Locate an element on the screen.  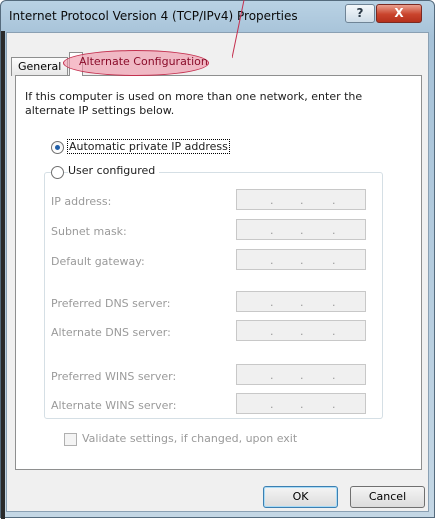
help-button: ? is located at coordinates (360, 13).